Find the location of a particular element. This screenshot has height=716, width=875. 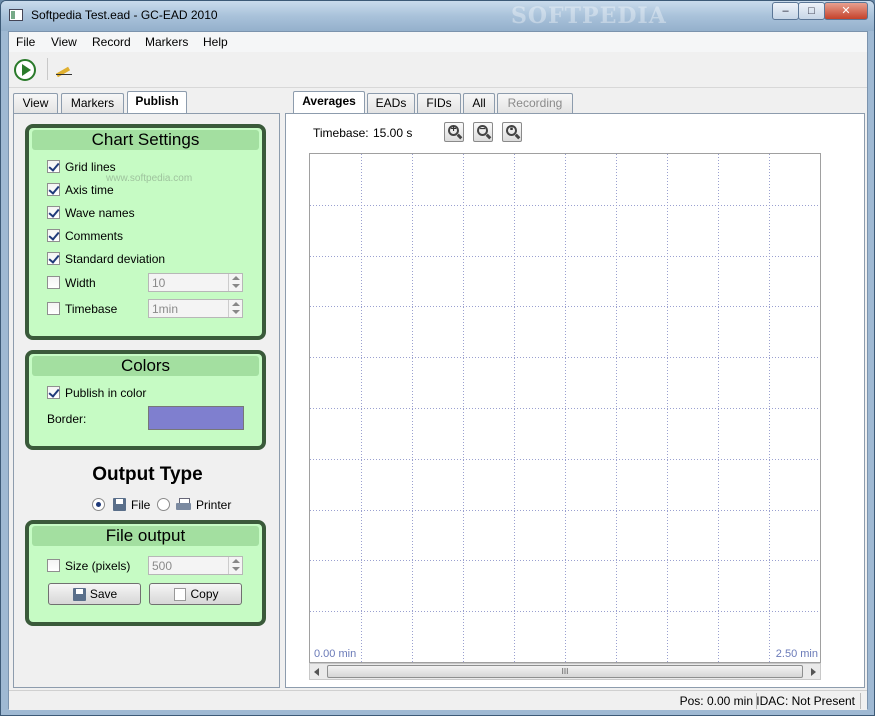

floppy-icon is located at coordinates (119, 504).